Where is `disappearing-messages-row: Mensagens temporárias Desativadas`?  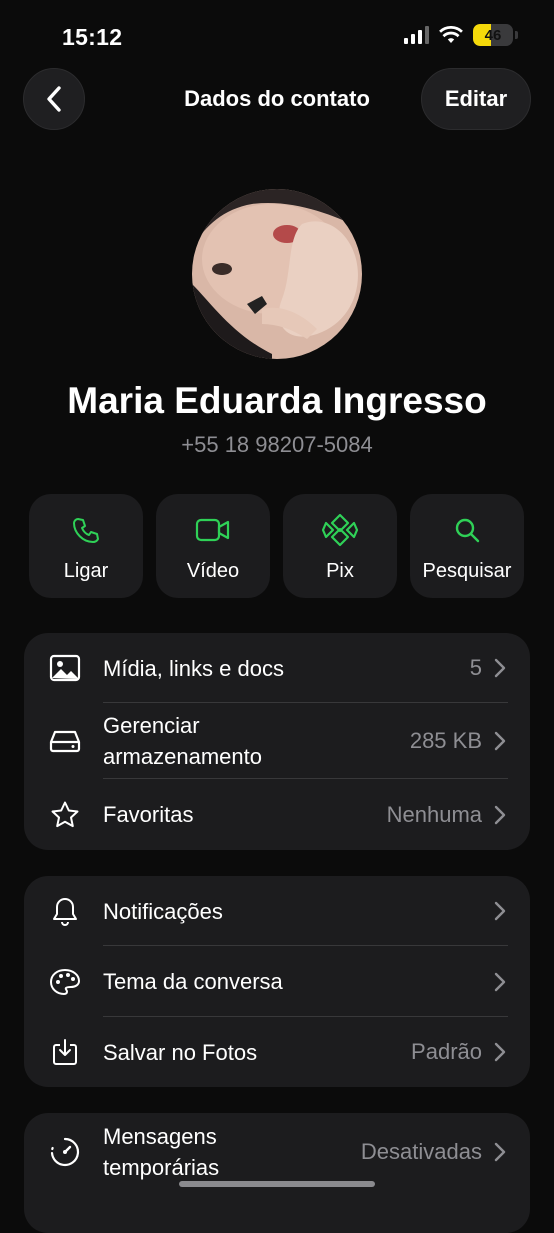
disappearing-messages-row: Mensagens temporárias Desativadas is located at coordinates (277, 1152).